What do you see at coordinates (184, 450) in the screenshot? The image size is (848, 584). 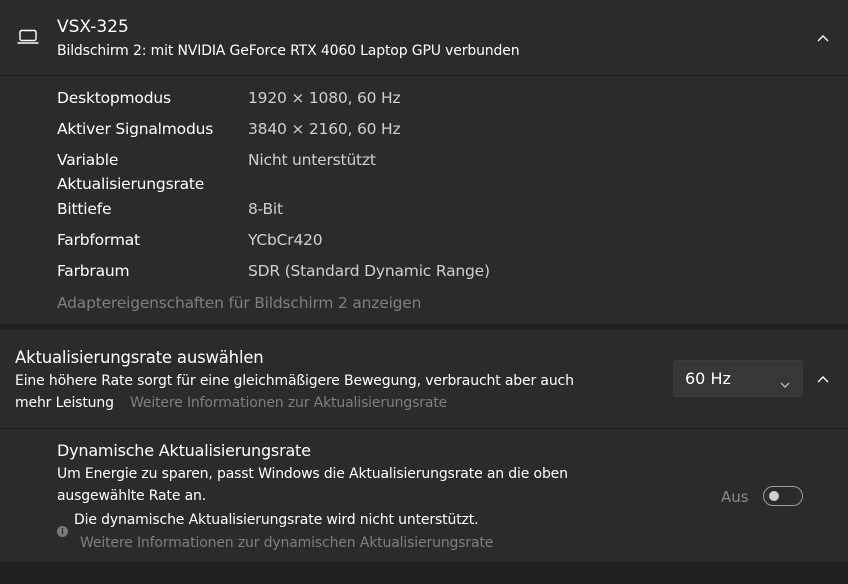 I see `dynamic-refresh-title: Dynamische Aktualisierungsrate` at bounding box center [184, 450].